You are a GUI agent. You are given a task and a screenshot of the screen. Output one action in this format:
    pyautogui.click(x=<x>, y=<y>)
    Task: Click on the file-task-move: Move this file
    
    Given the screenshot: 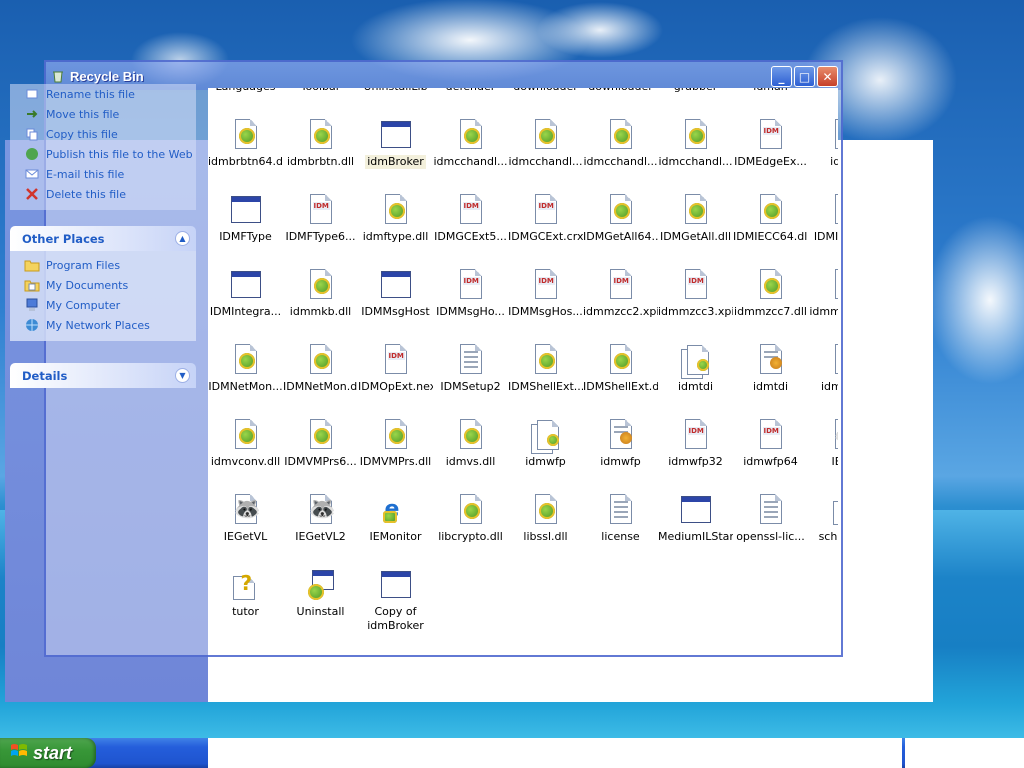 What is the action you would take?
    pyautogui.click(x=103, y=114)
    